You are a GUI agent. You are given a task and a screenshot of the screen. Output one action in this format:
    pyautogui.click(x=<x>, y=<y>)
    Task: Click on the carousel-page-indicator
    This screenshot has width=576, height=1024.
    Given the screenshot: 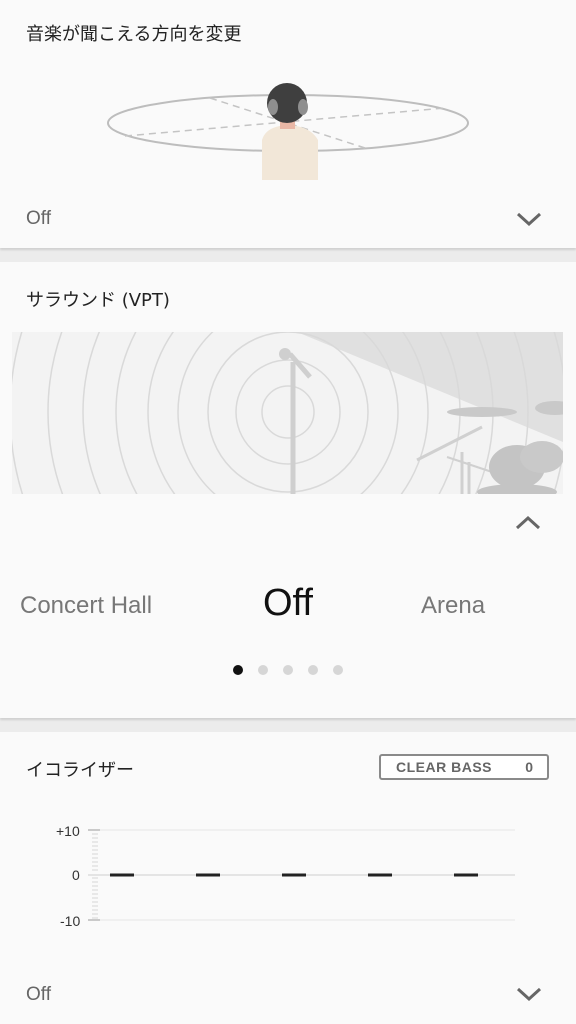 What is the action you would take?
    pyautogui.click(x=288, y=670)
    